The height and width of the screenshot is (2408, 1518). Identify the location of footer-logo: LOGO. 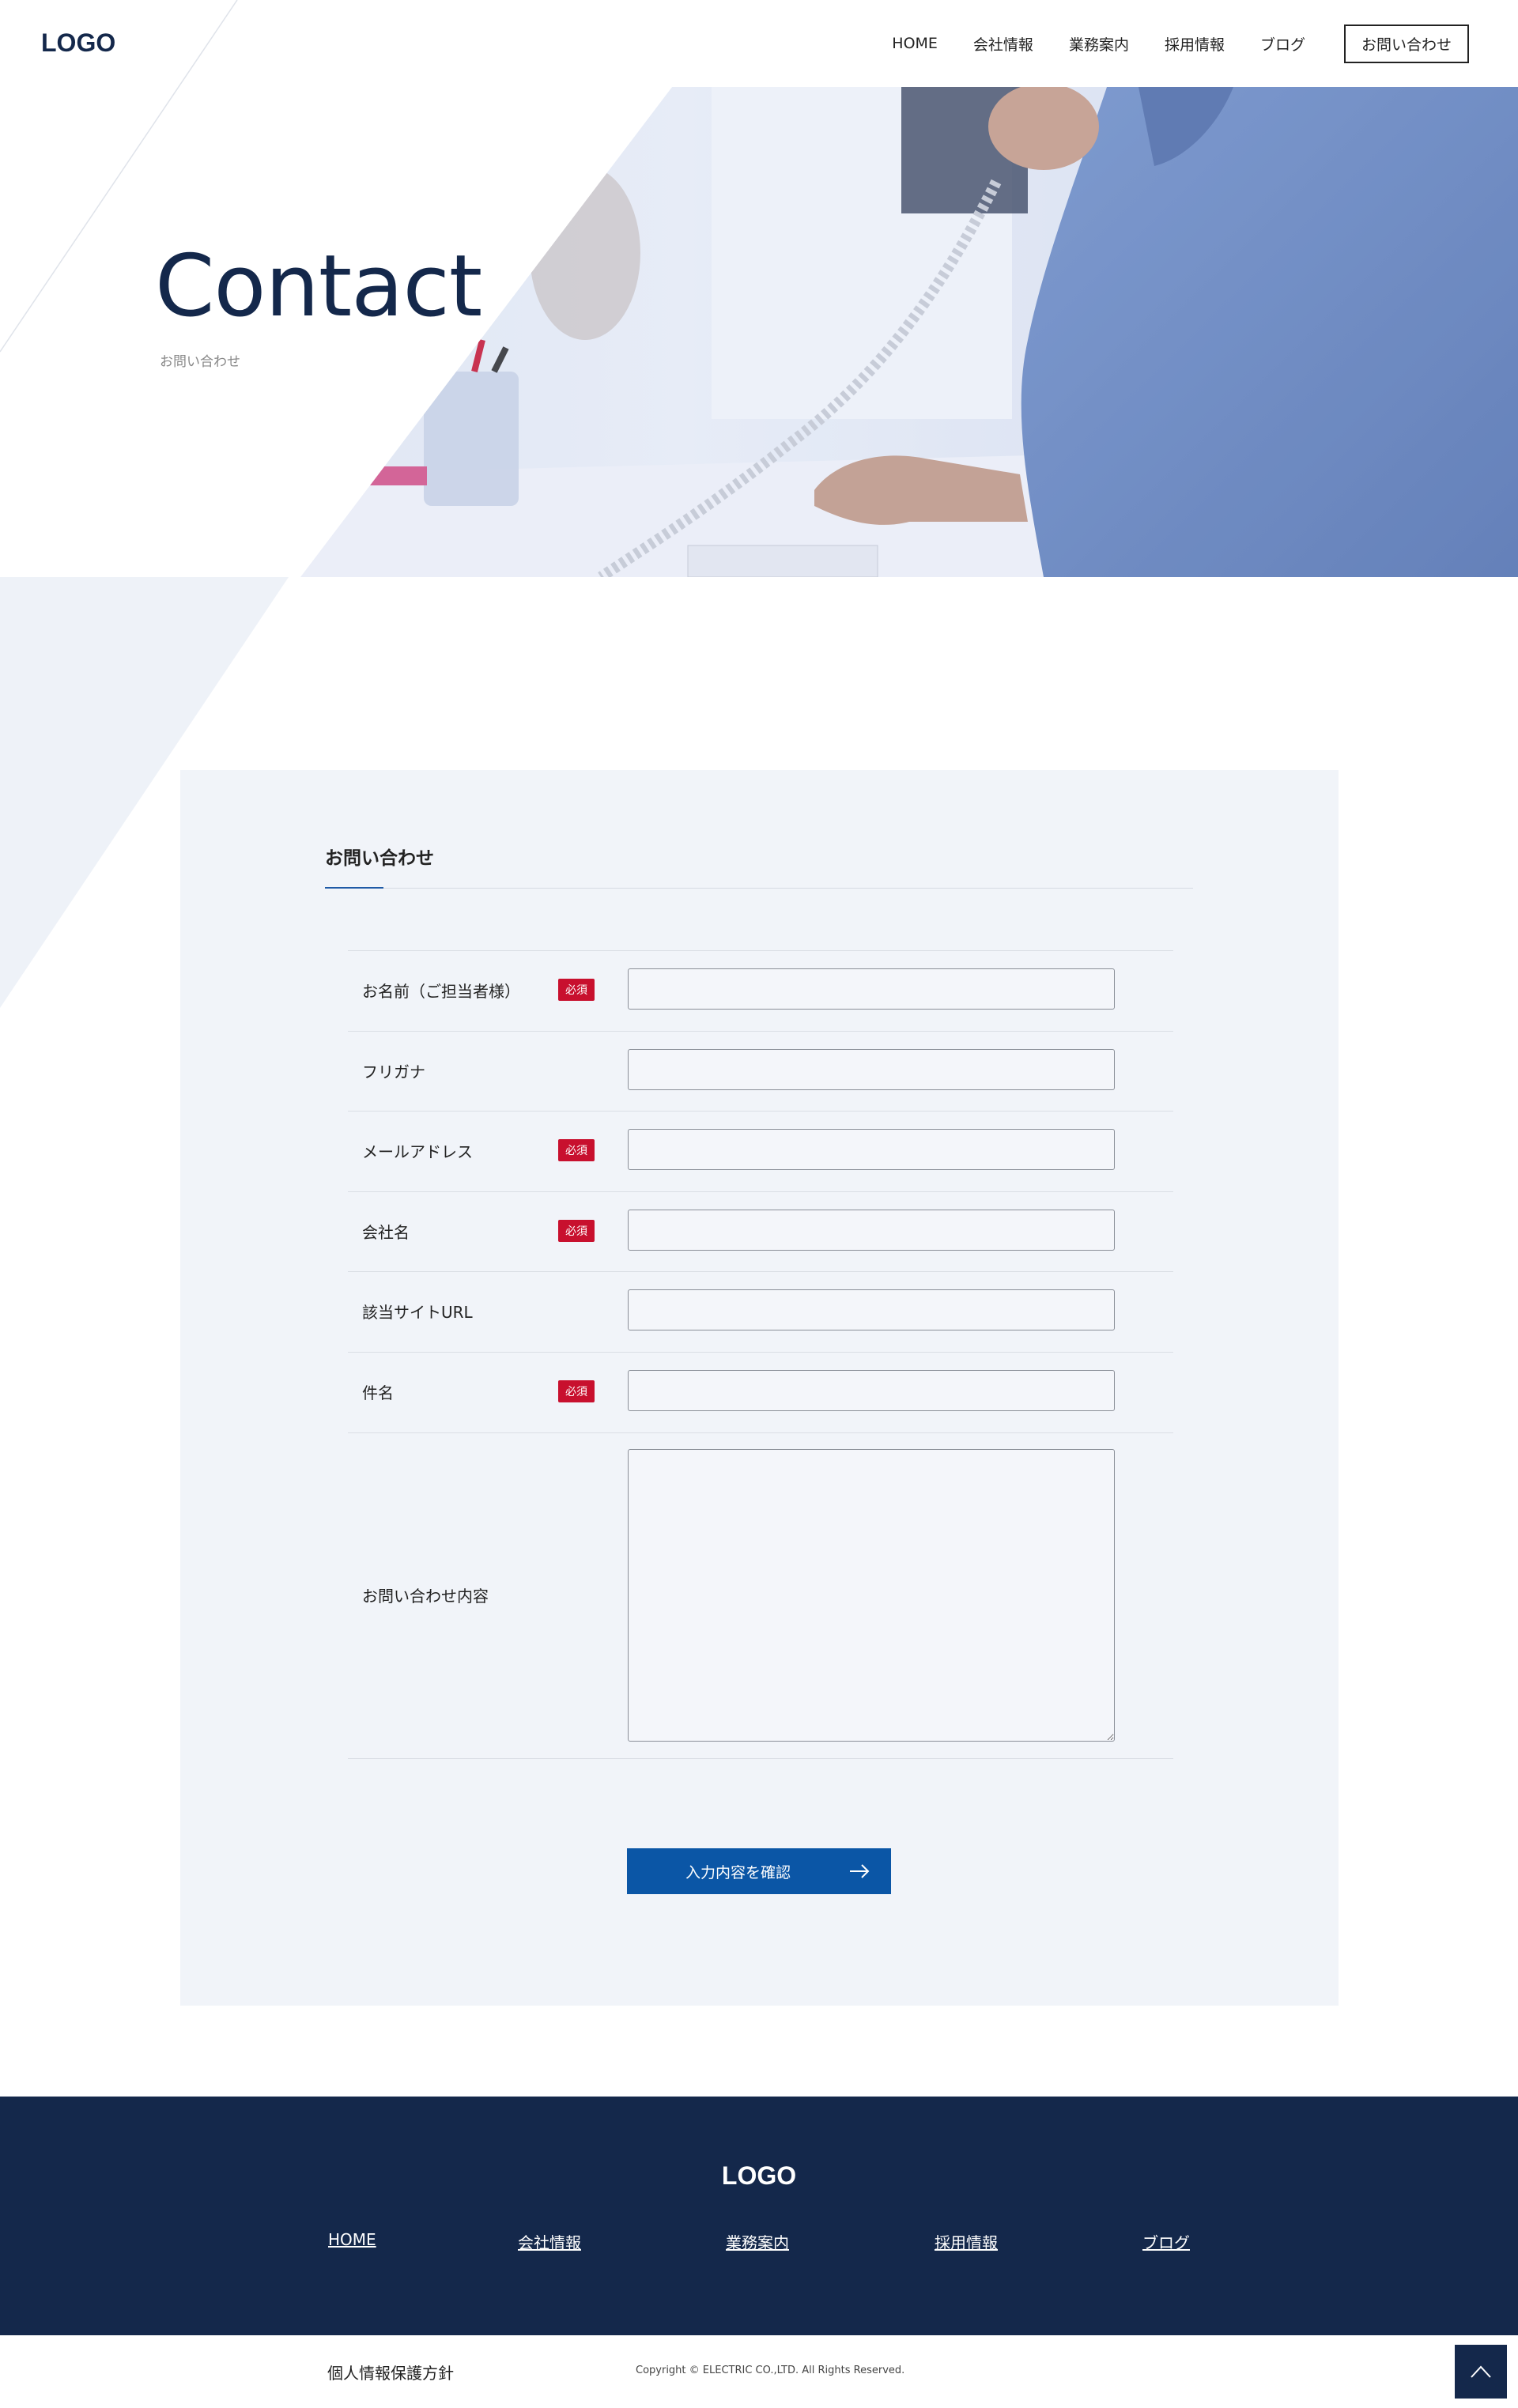
(759, 2176).